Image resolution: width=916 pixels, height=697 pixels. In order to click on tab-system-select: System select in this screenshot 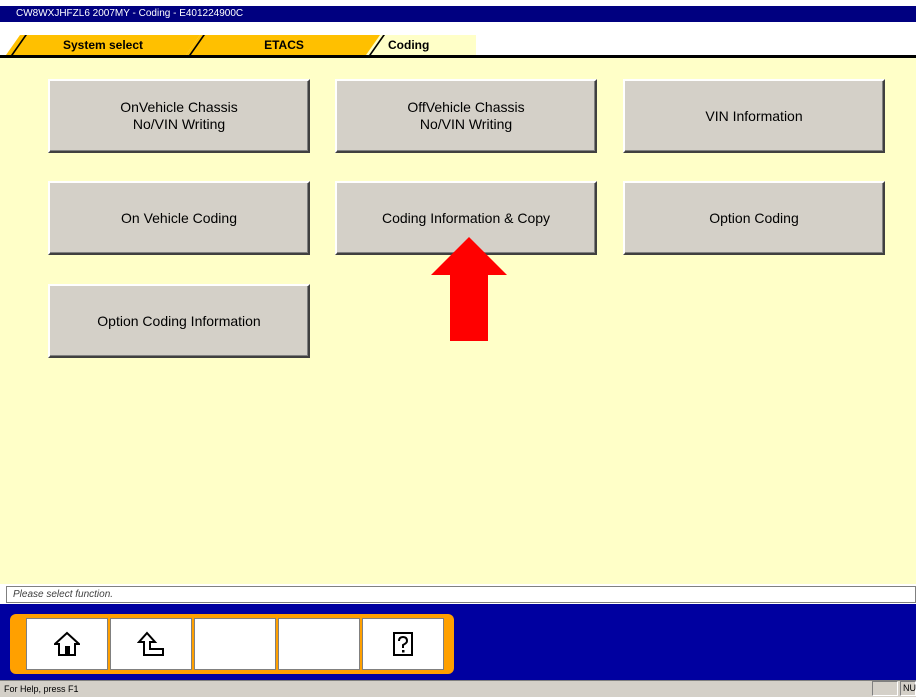, I will do `click(103, 45)`.